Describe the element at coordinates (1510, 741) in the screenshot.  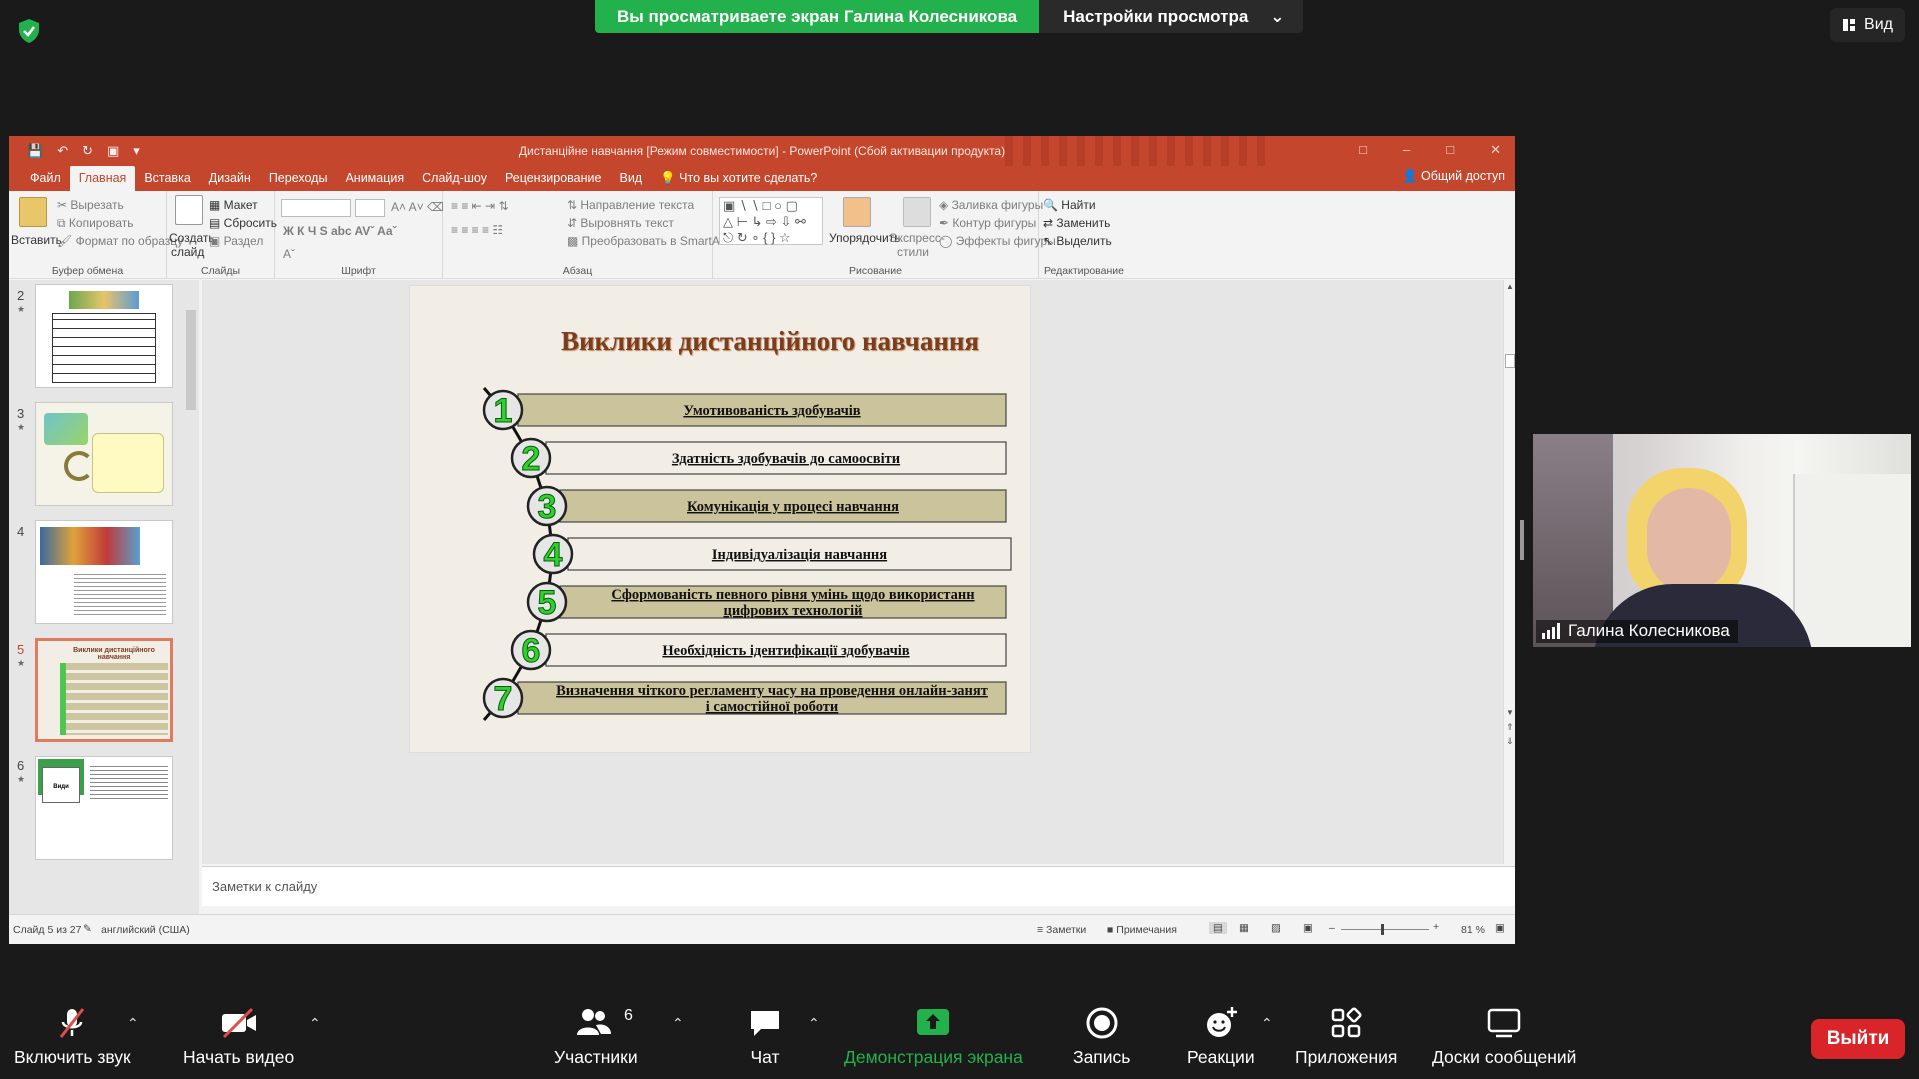
I see `next-slide-icon: ⇓` at that location.